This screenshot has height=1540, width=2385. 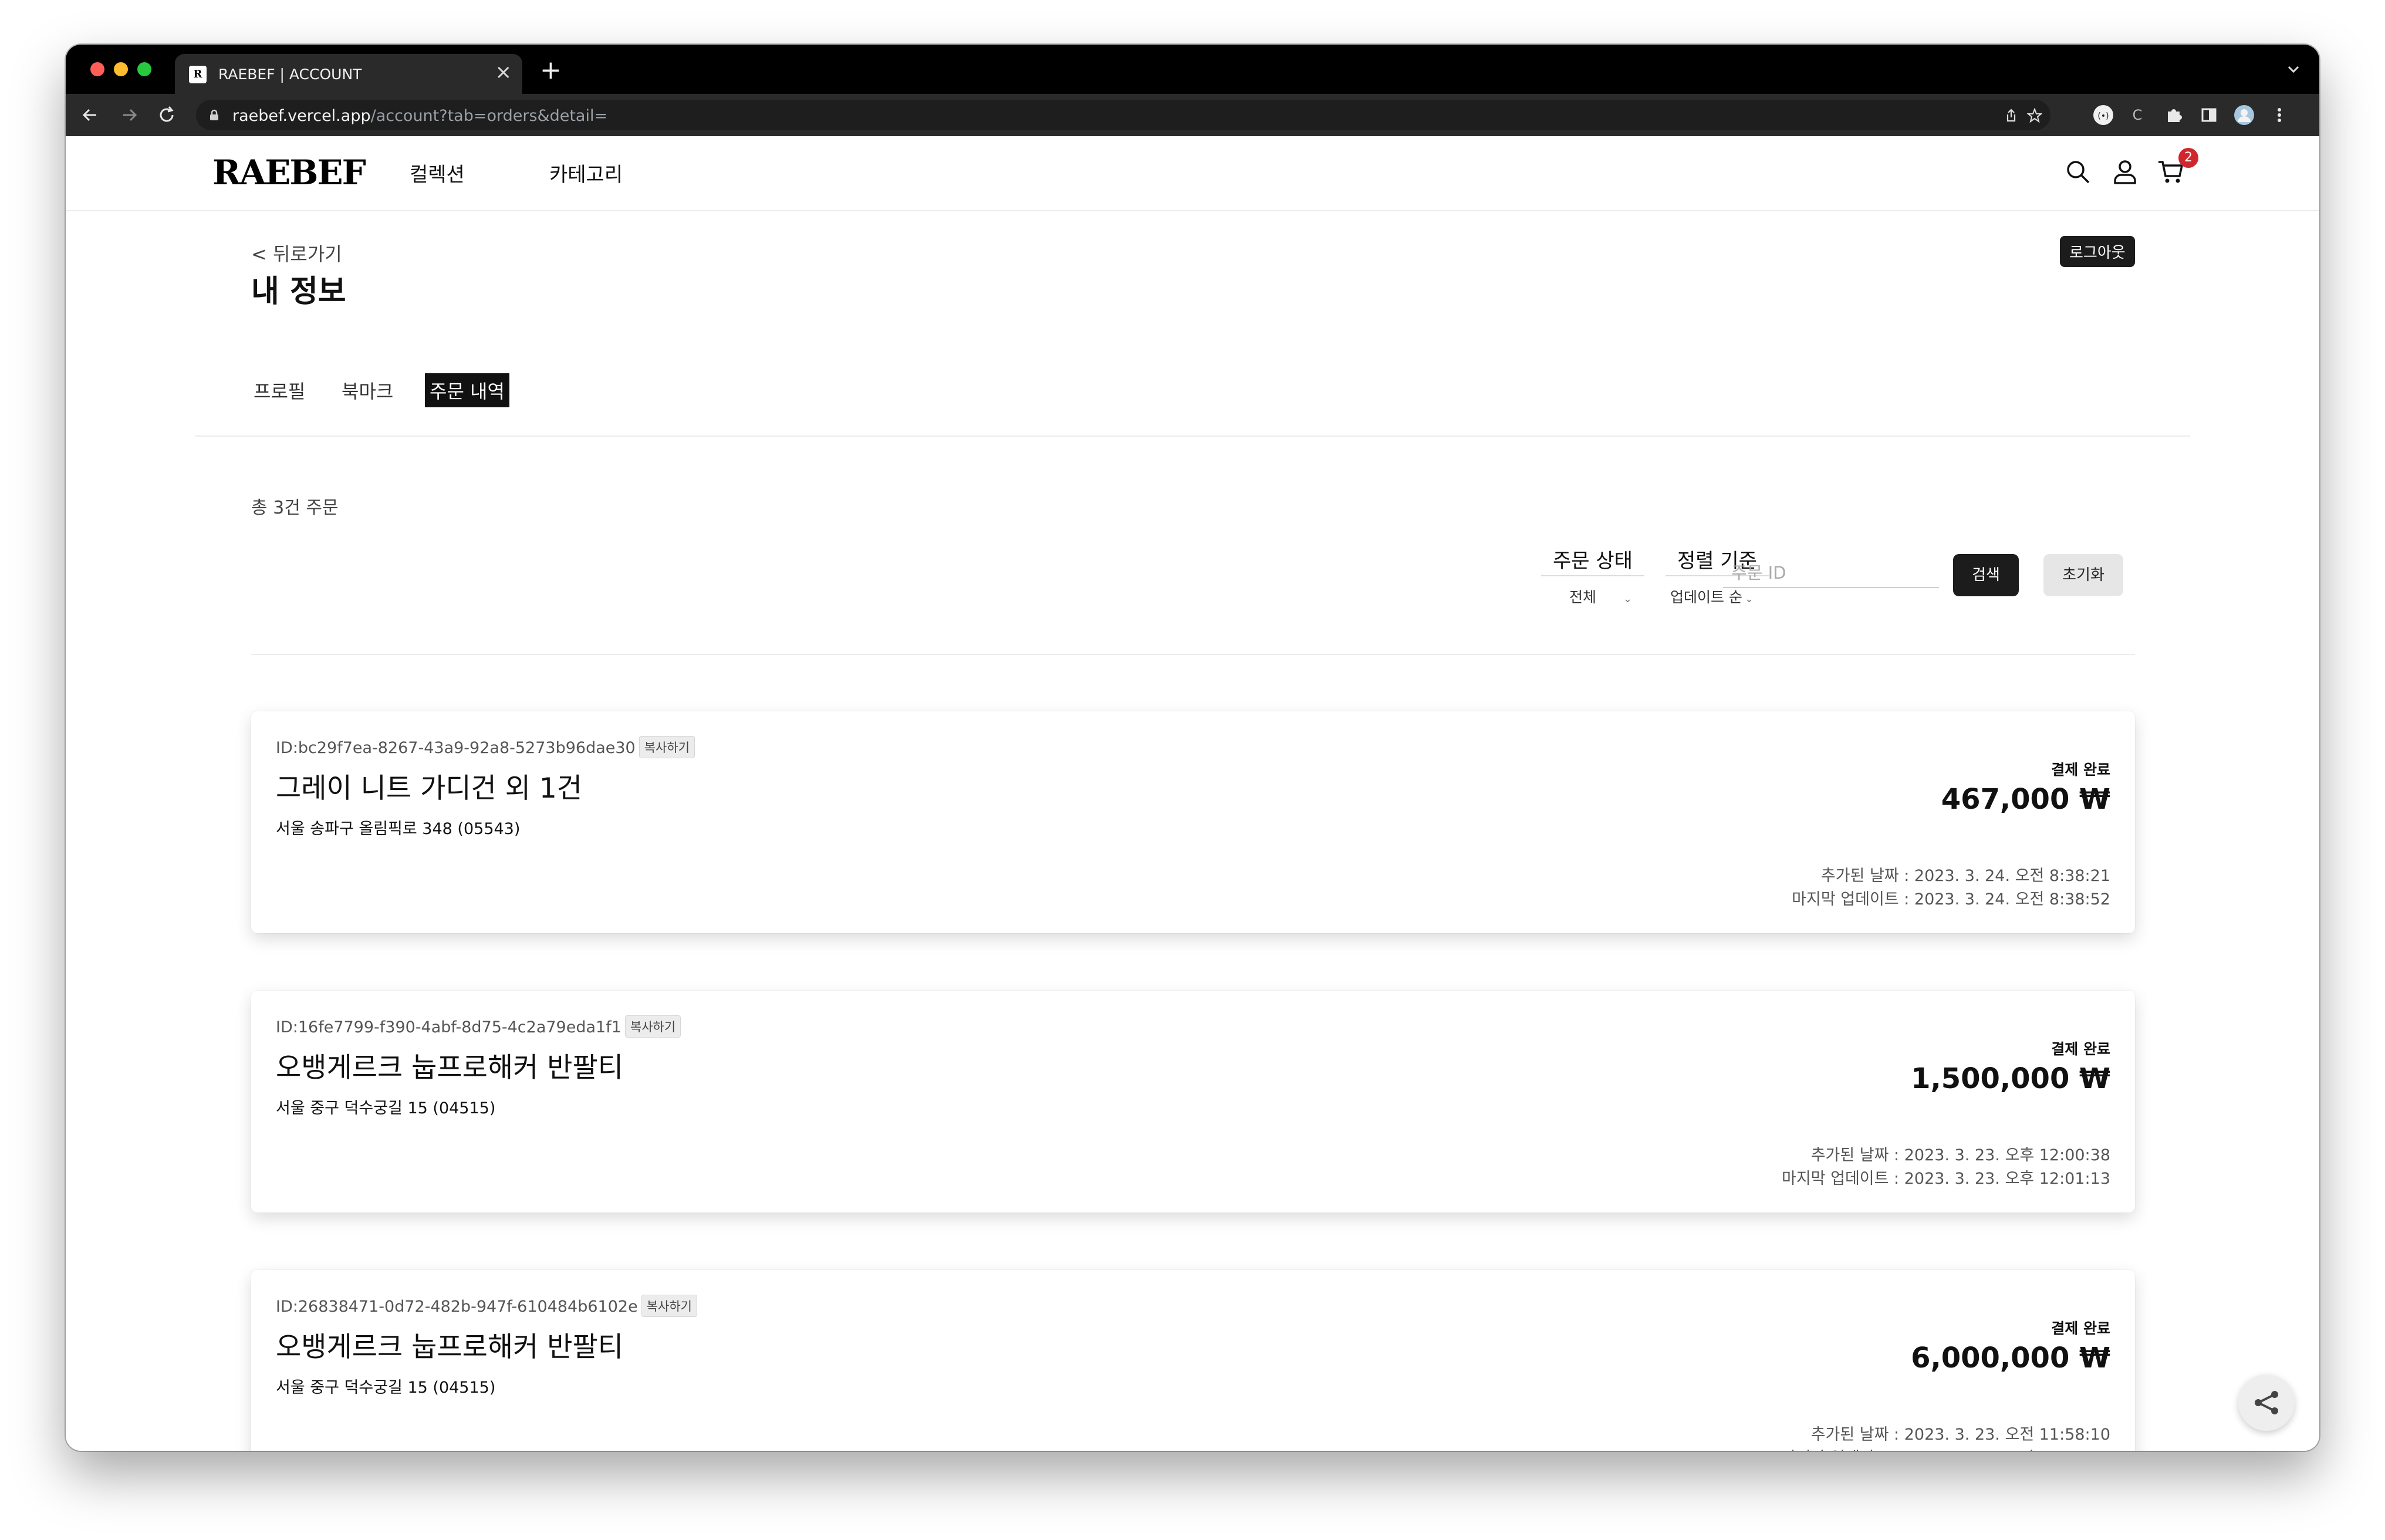 I want to click on extension-record-icon: (•), so click(x=2103, y=115).